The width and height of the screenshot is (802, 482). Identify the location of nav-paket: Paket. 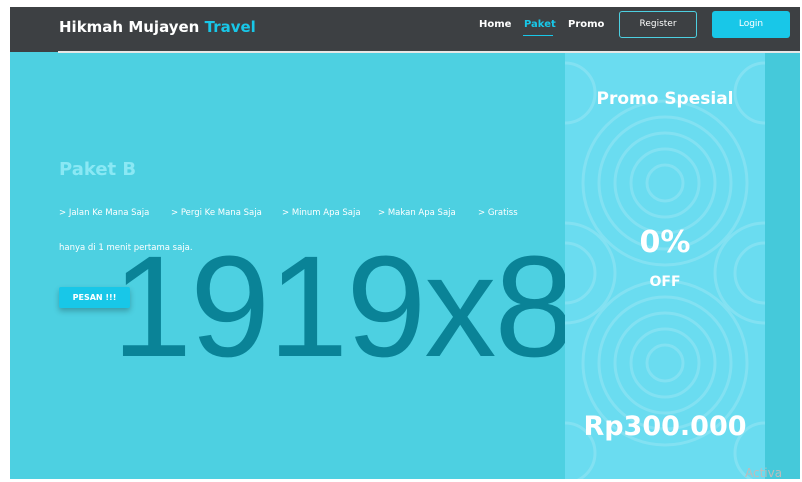
(540, 24).